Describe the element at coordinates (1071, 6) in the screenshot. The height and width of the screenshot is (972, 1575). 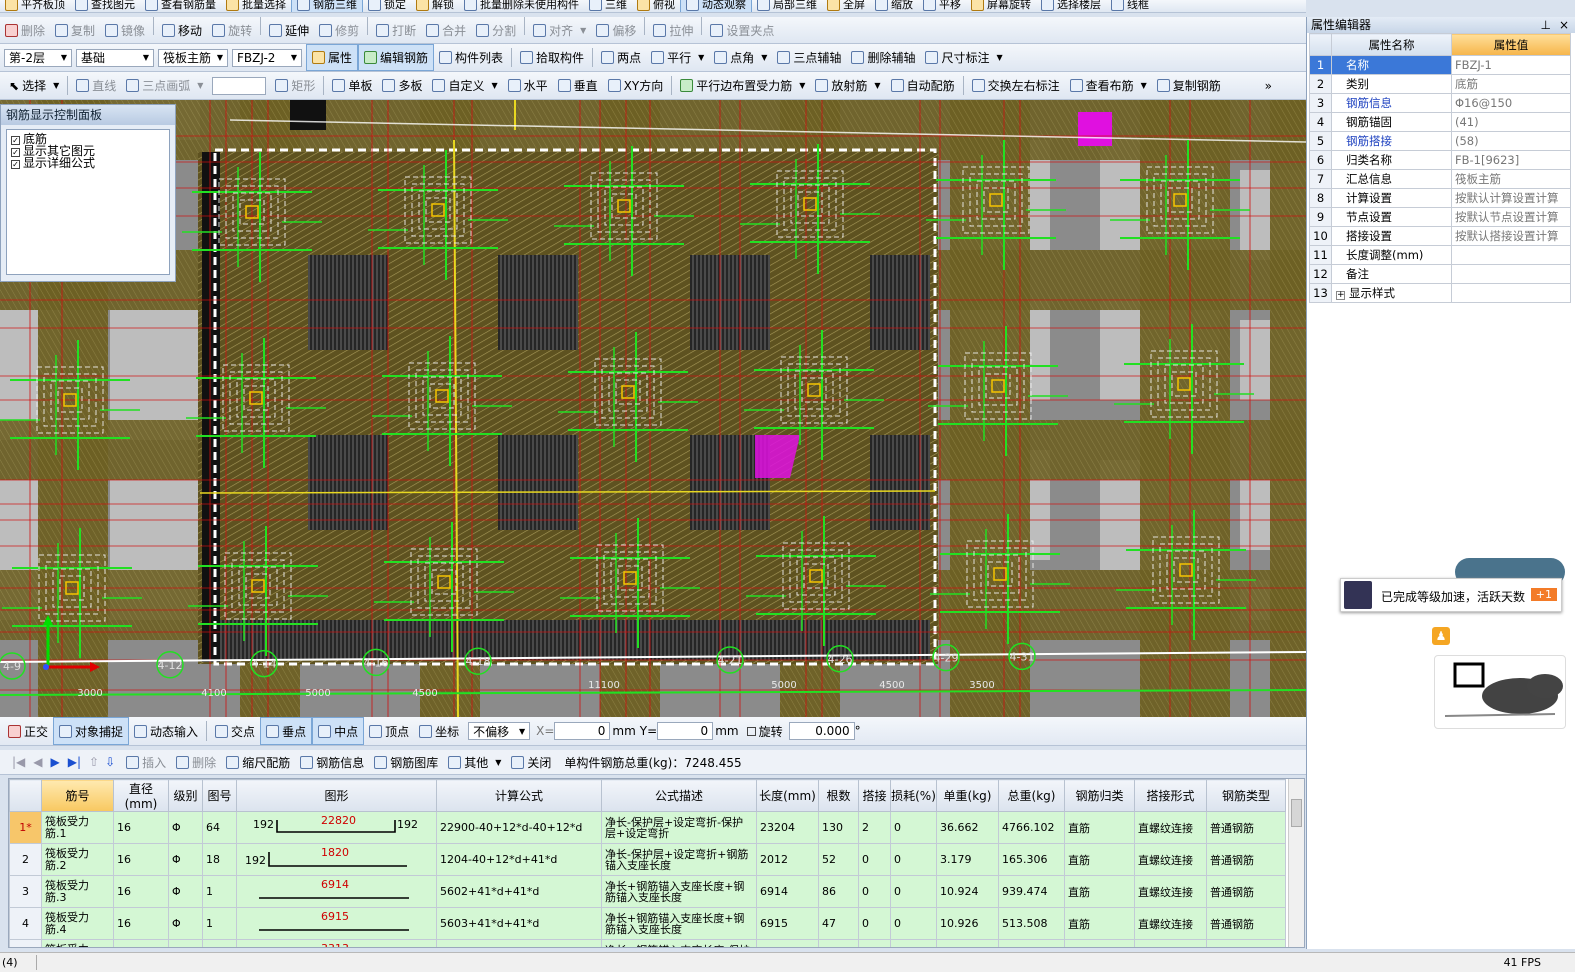
I see `view-tool-16-button: 选择楼层` at that location.